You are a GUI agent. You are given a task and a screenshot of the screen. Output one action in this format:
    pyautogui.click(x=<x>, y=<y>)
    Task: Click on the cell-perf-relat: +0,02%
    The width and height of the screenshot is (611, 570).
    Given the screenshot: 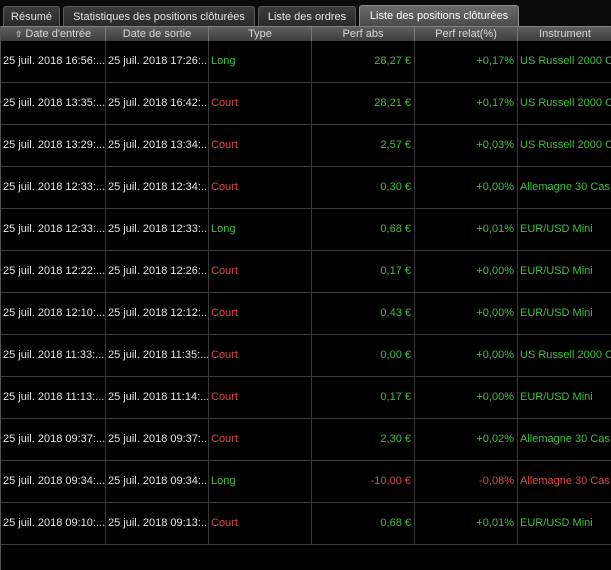 What is the action you would take?
    pyautogui.click(x=466, y=439)
    